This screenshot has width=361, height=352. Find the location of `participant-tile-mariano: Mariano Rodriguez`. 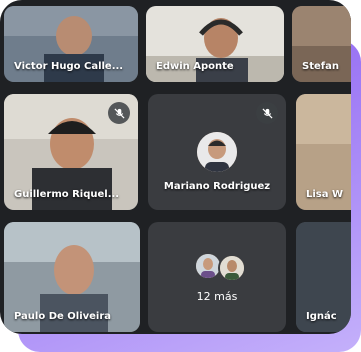

participant-tile-mariano: Mariano Rodriguez is located at coordinates (217, 152).